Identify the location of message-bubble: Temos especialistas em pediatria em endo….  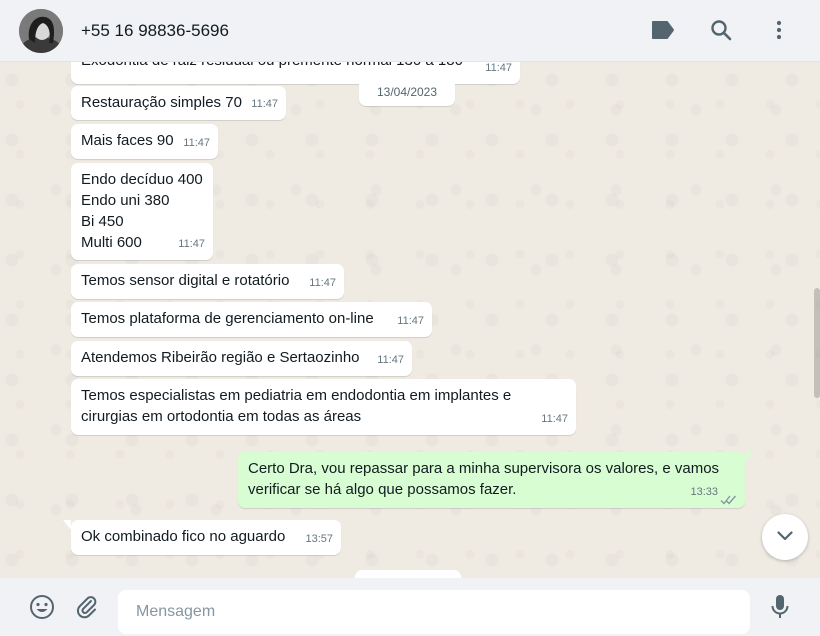
(323, 407).